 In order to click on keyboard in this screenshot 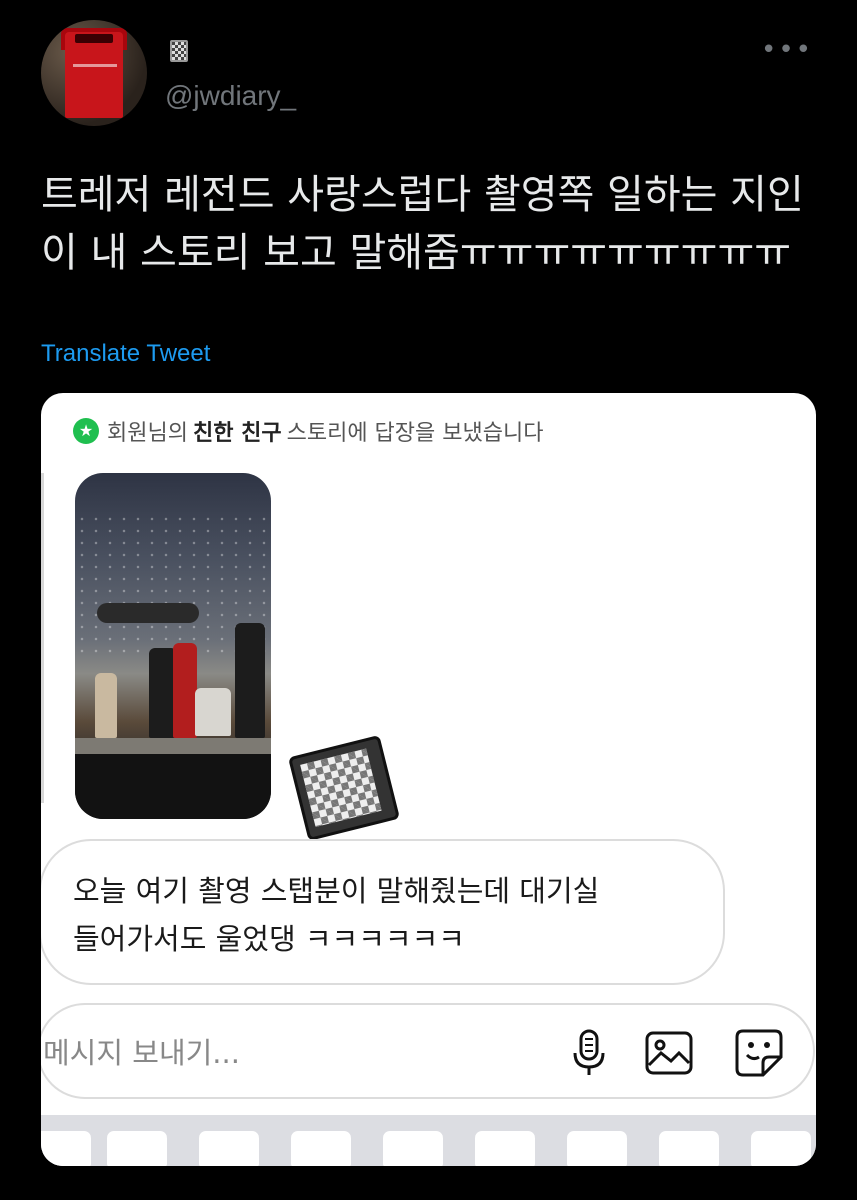, I will do `click(428, 1140)`.